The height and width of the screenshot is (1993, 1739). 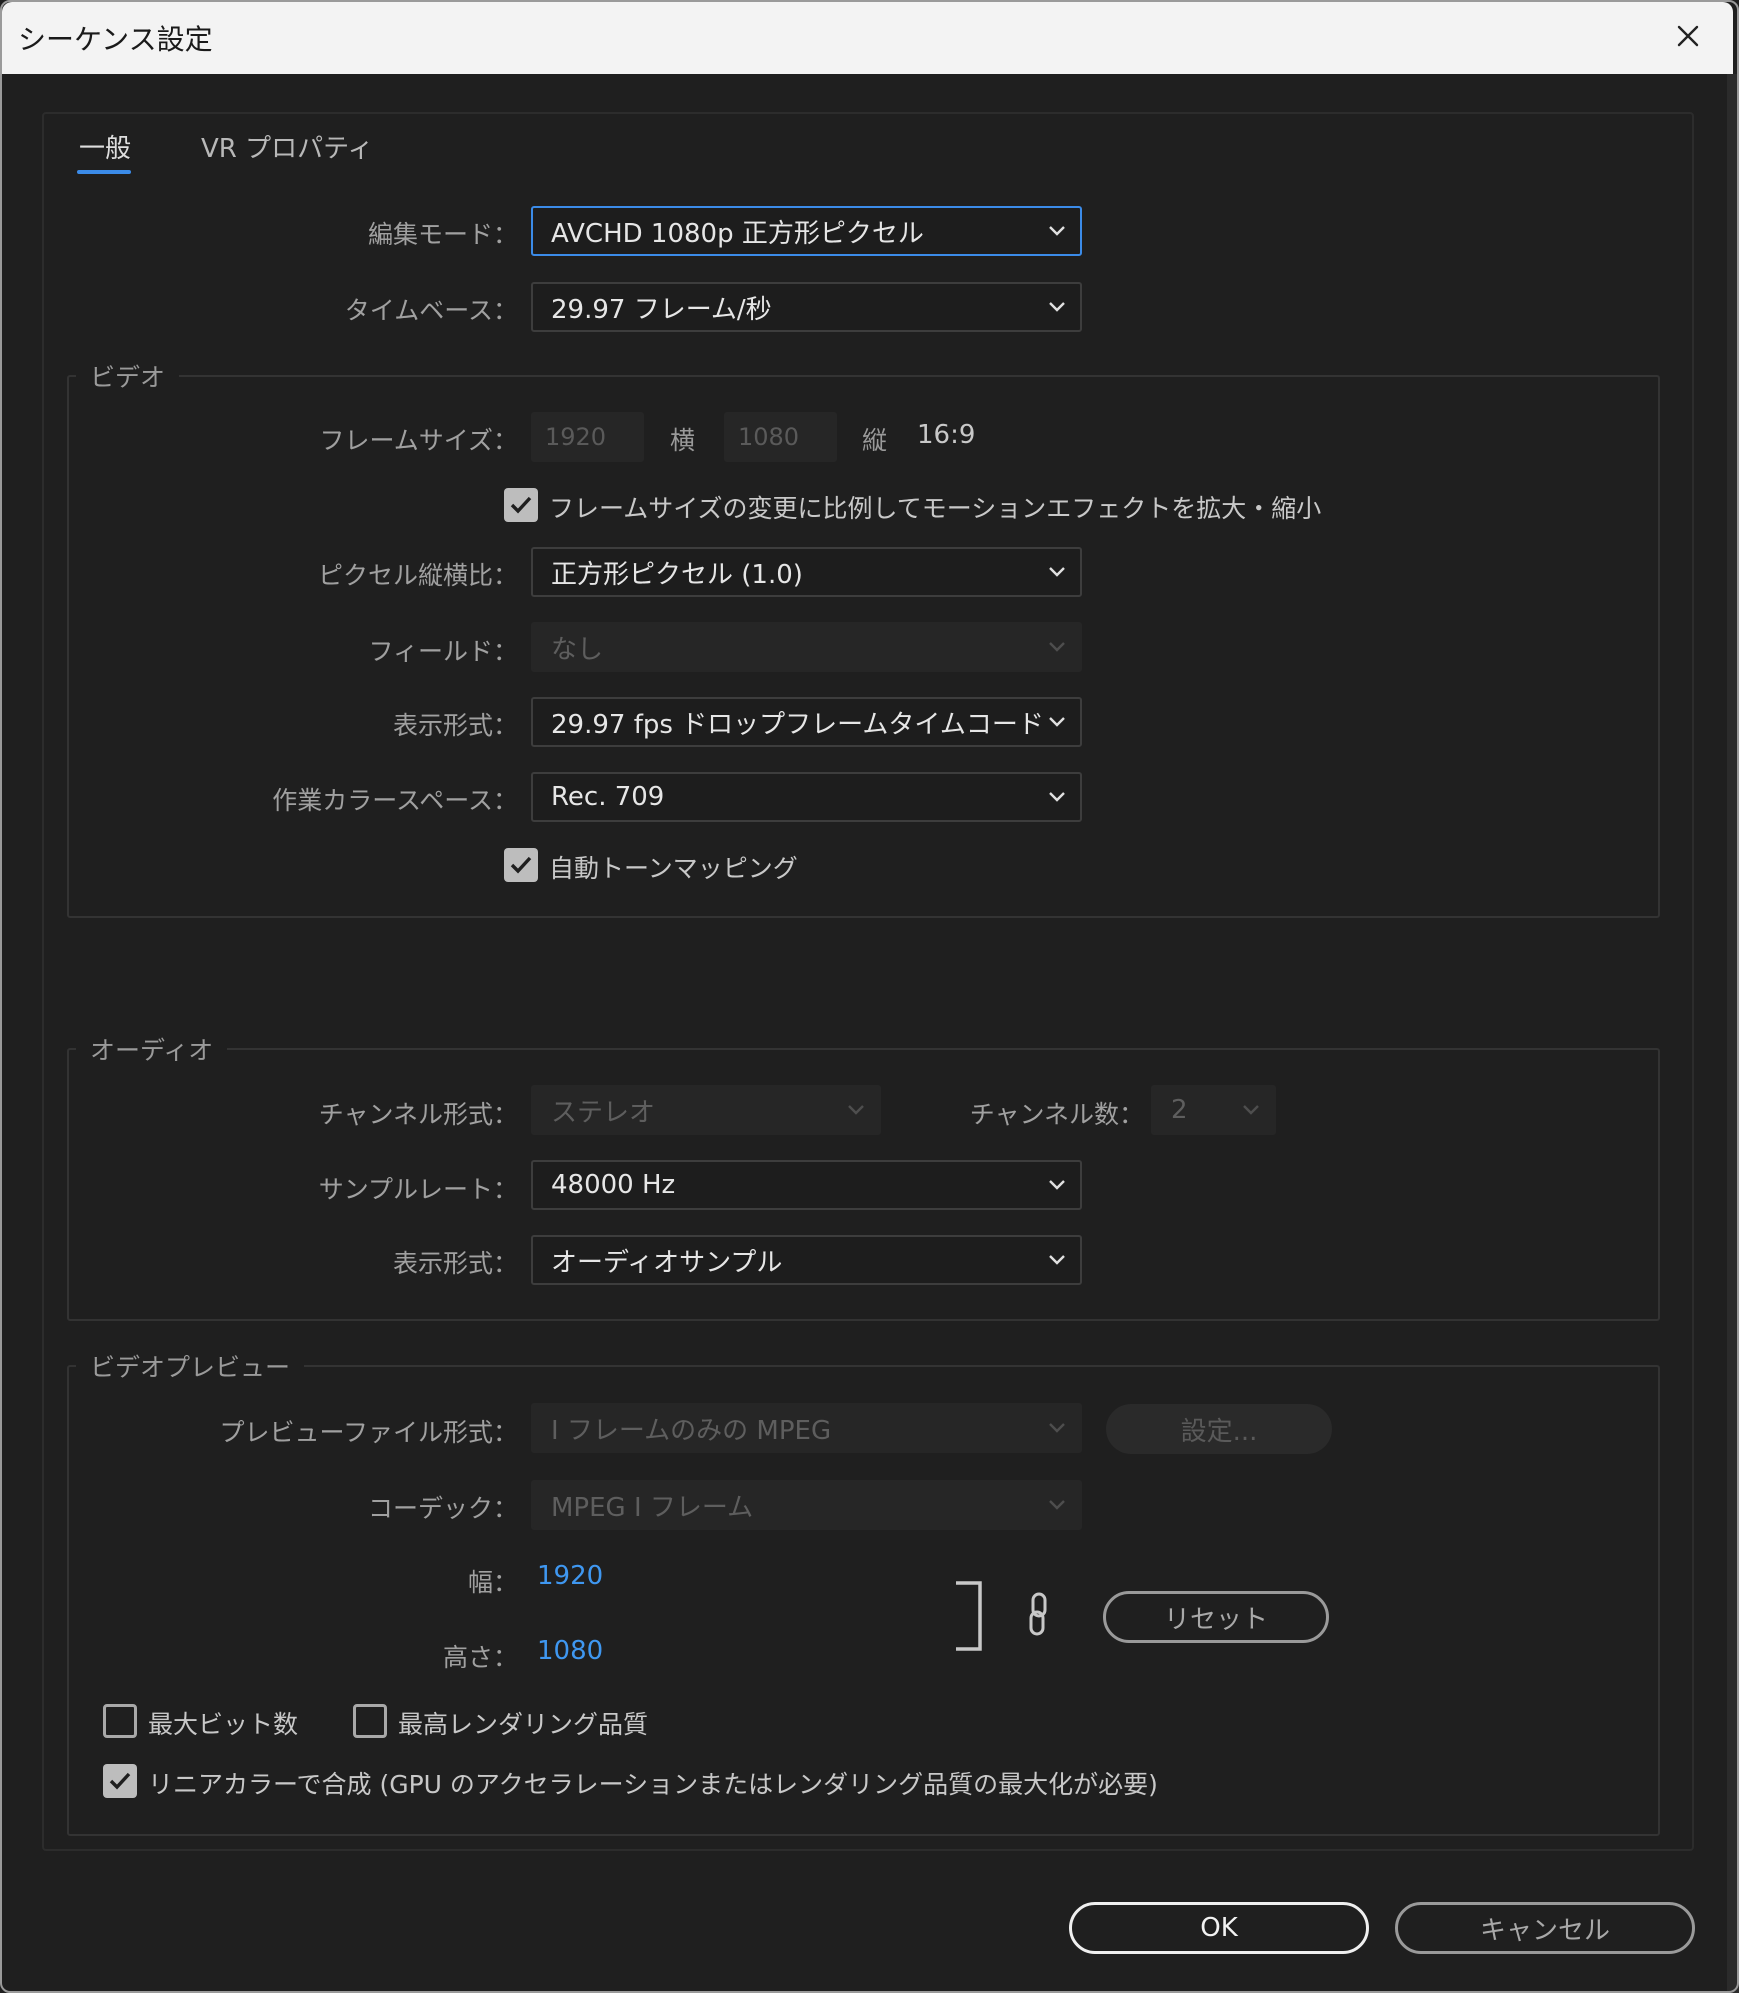 What do you see at coordinates (737, 233) in the screenshot?
I see `edit-mode-value: AVCHD 1080p 正方形ピクセル` at bounding box center [737, 233].